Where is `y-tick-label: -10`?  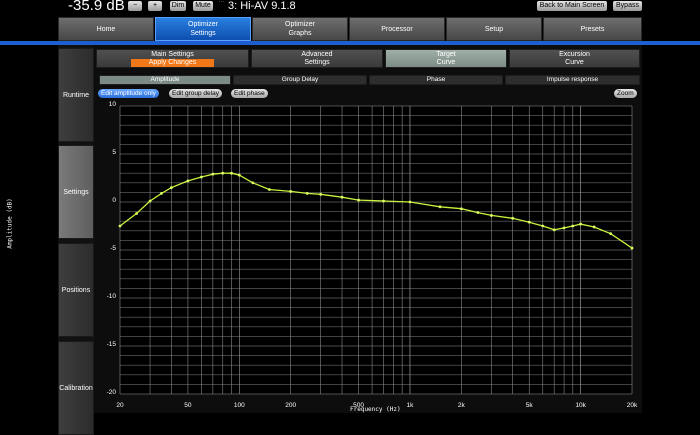 y-tick-label: -10 is located at coordinates (111, 296).